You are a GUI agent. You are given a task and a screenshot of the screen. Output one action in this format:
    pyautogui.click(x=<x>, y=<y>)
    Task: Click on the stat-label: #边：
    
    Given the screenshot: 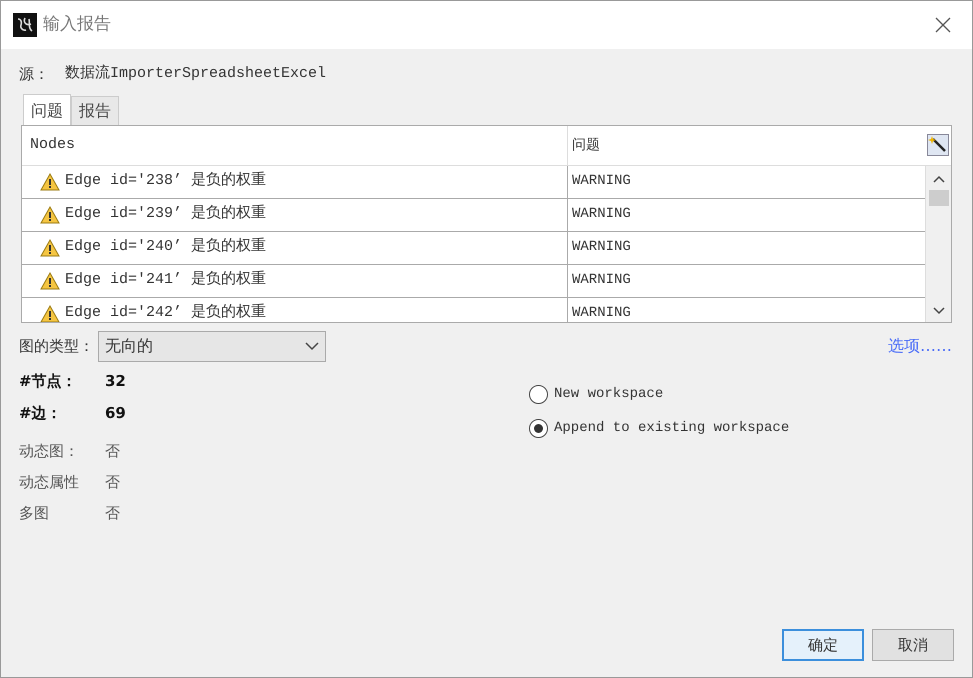 What is the action you would take?
    pyautogui.click(x=41, y=413)
    